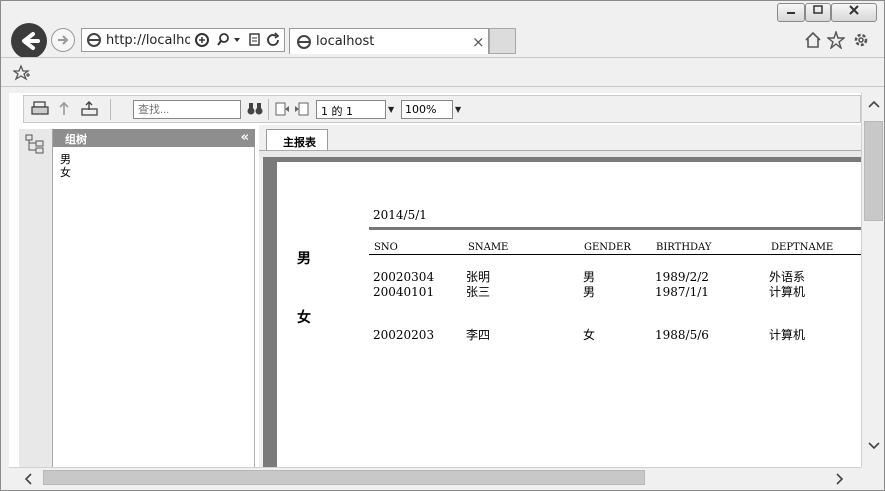  What do you see at coordinates (404, 277) in the screenshot?
I see `cell-sno: 20020304` at bounding box center [404, 277].